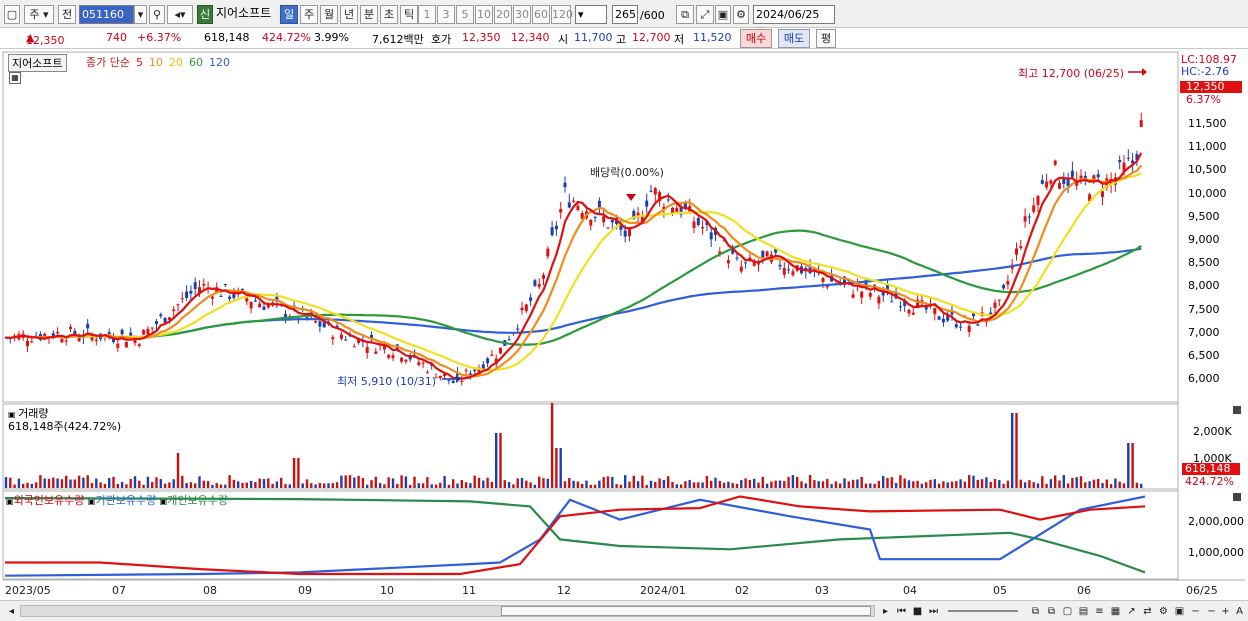 The width and height of the screenshot is (1248, 621). Describe the element at coordinates (329, 14) in the screenshot. I see `tab-month: 월` at that location.